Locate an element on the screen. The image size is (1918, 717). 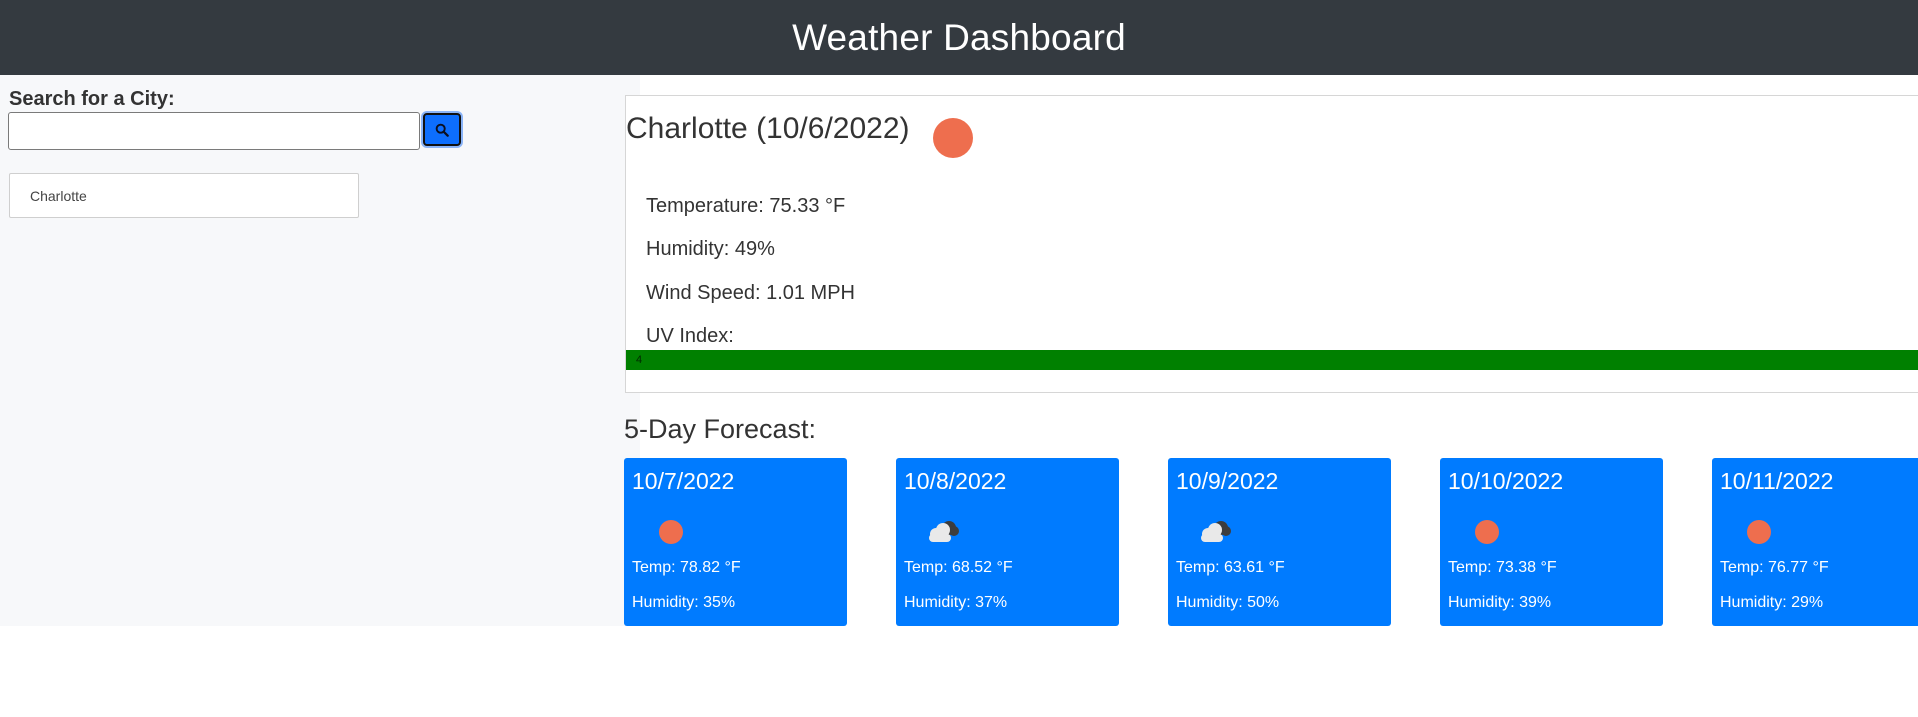
current-humidity: Humidity: 49% is located at coordinates (710, 249).